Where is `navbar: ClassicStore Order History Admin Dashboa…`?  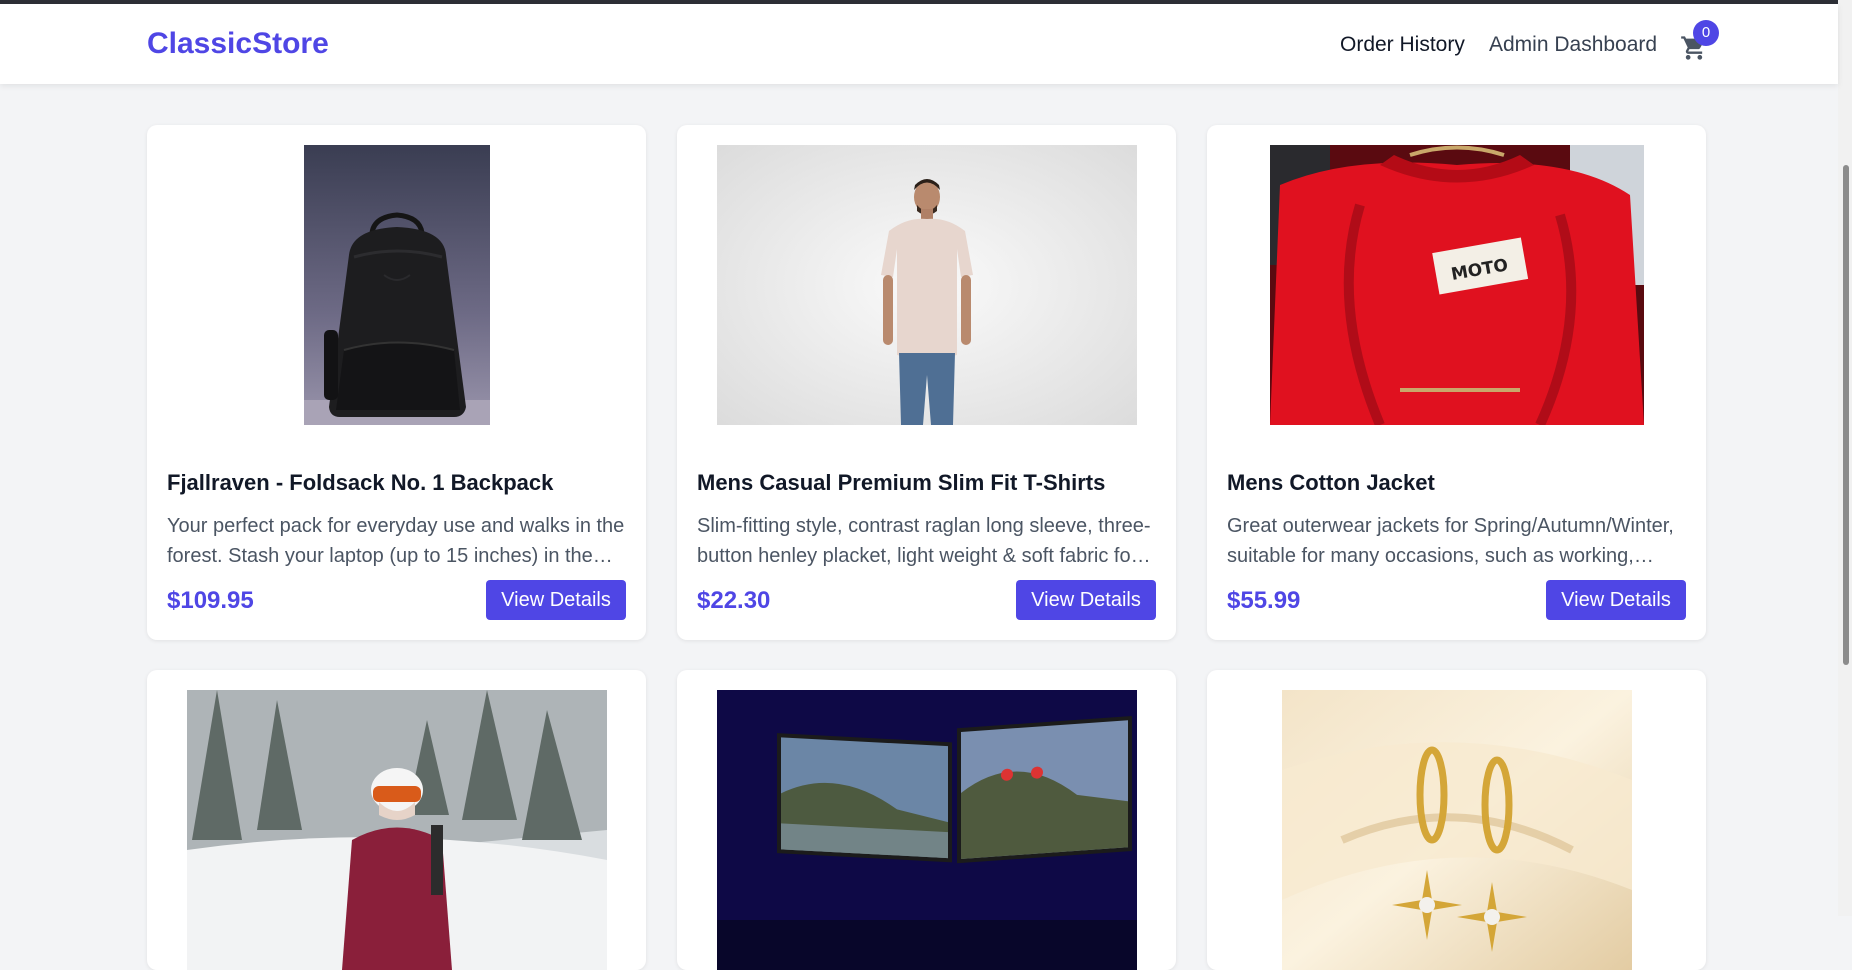
navbar: ClassicStore Order History Admin Dashboa… is located at coordinates (919, 44).